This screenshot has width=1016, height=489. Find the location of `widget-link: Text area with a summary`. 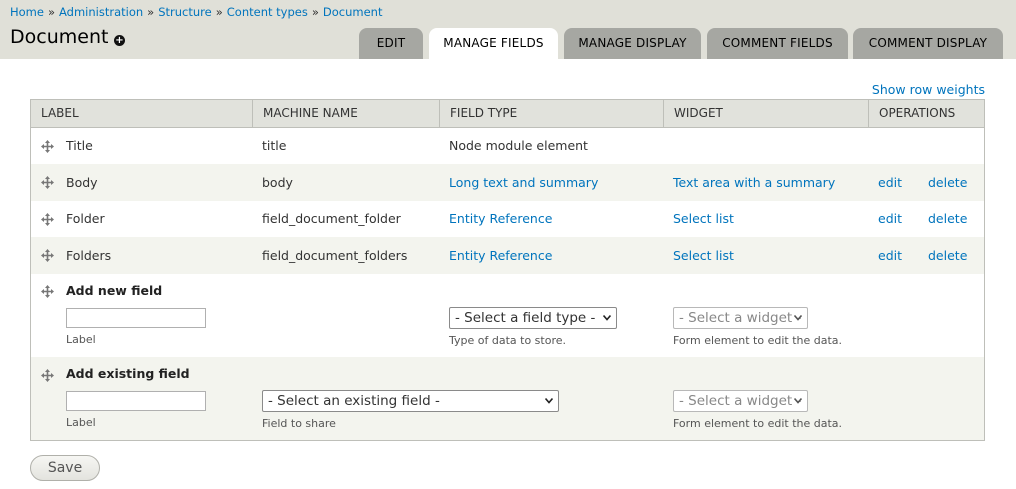

widget-link: Text area with a summary is located at coordinates (754, 182).